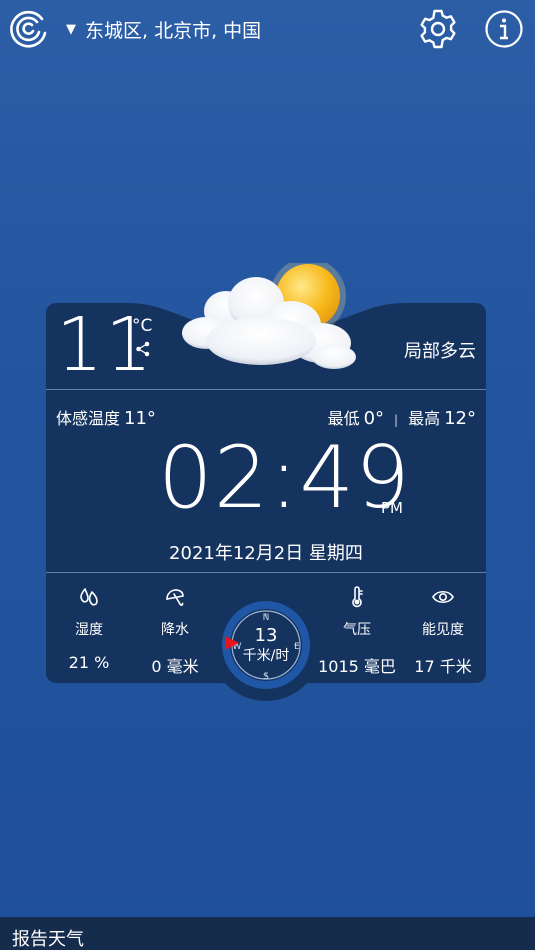  What do you see at coordinates (88, 418) in the screenshot?
I see `feels-like-label: 体感温度` at bounding box center [88, 418].